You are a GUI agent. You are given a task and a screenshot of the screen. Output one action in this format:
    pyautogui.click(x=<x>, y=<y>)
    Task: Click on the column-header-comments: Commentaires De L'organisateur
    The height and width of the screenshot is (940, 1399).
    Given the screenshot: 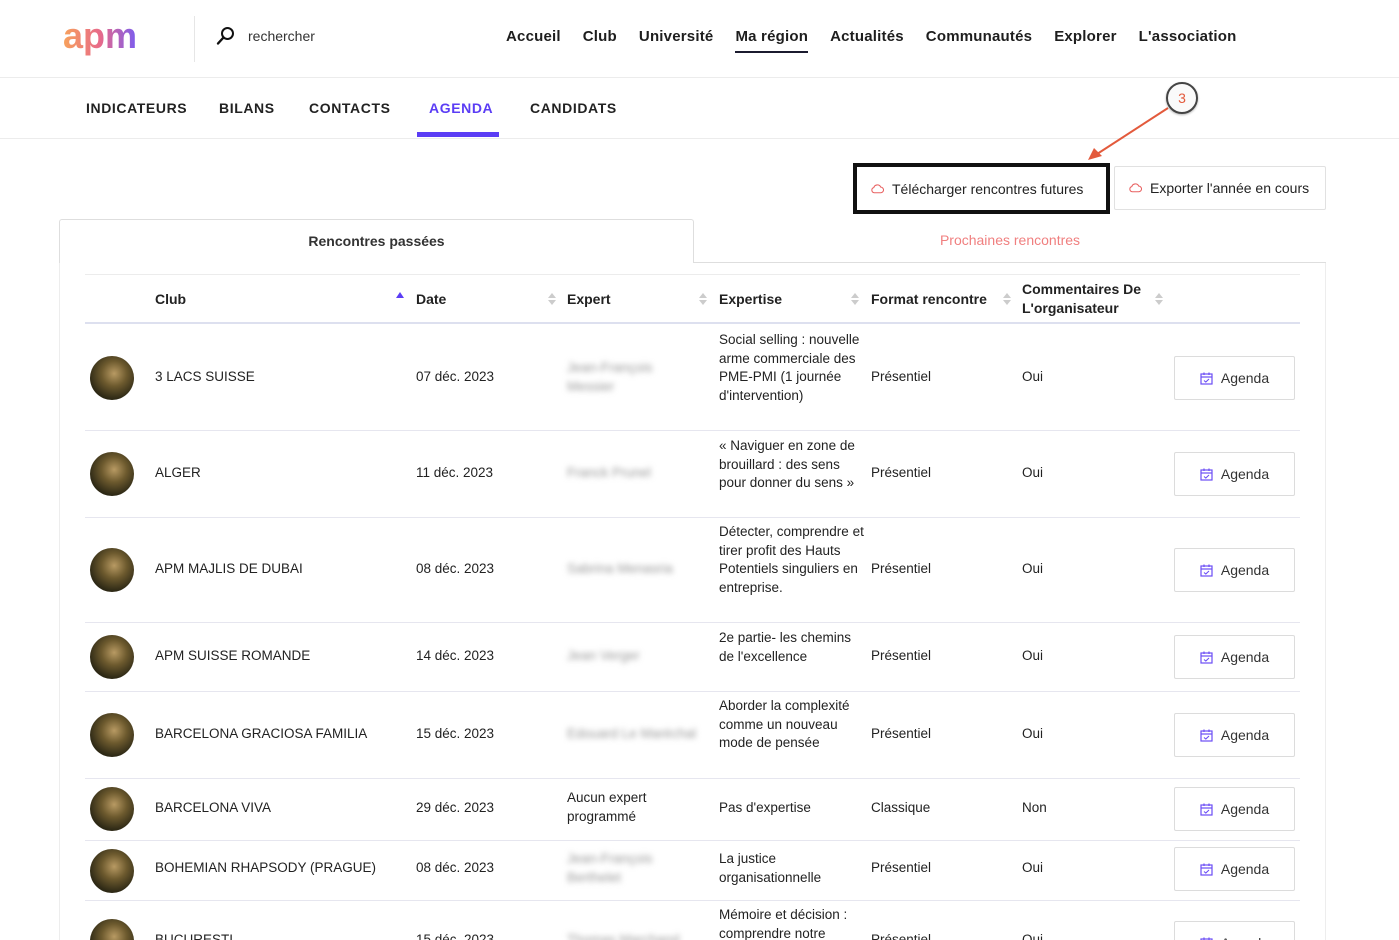 What is the action you would take?
    pyautogui.click(x=1089, y=299)
    